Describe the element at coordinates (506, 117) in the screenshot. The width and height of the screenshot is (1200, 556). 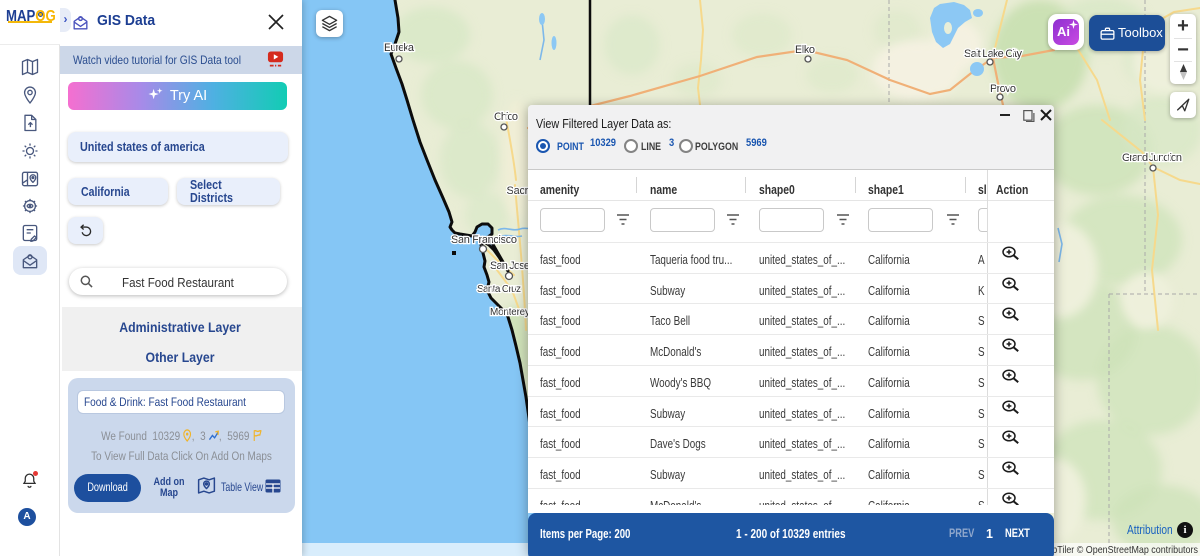
I see `svg-text: Chico` at that location.